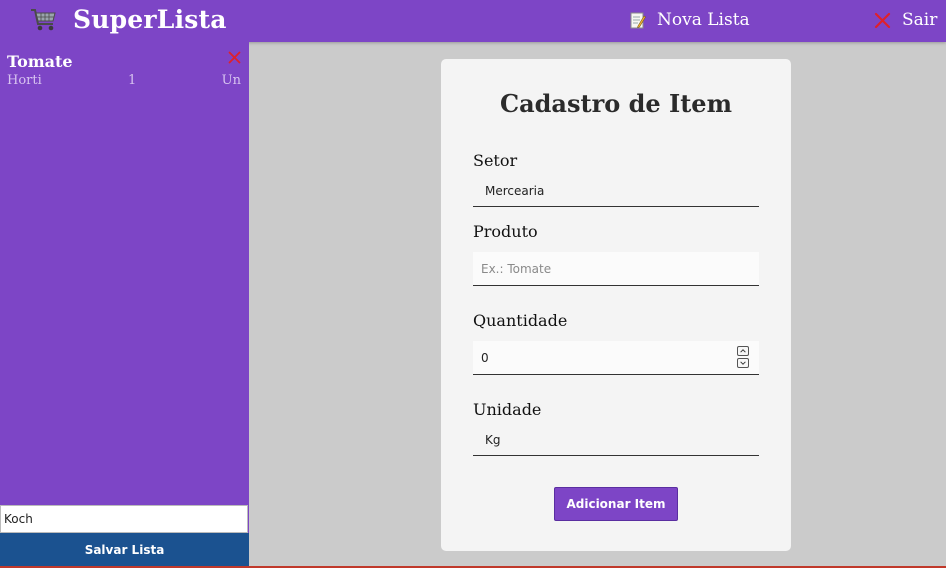  I want to click on item-quantity: 1, so click(132, 80).